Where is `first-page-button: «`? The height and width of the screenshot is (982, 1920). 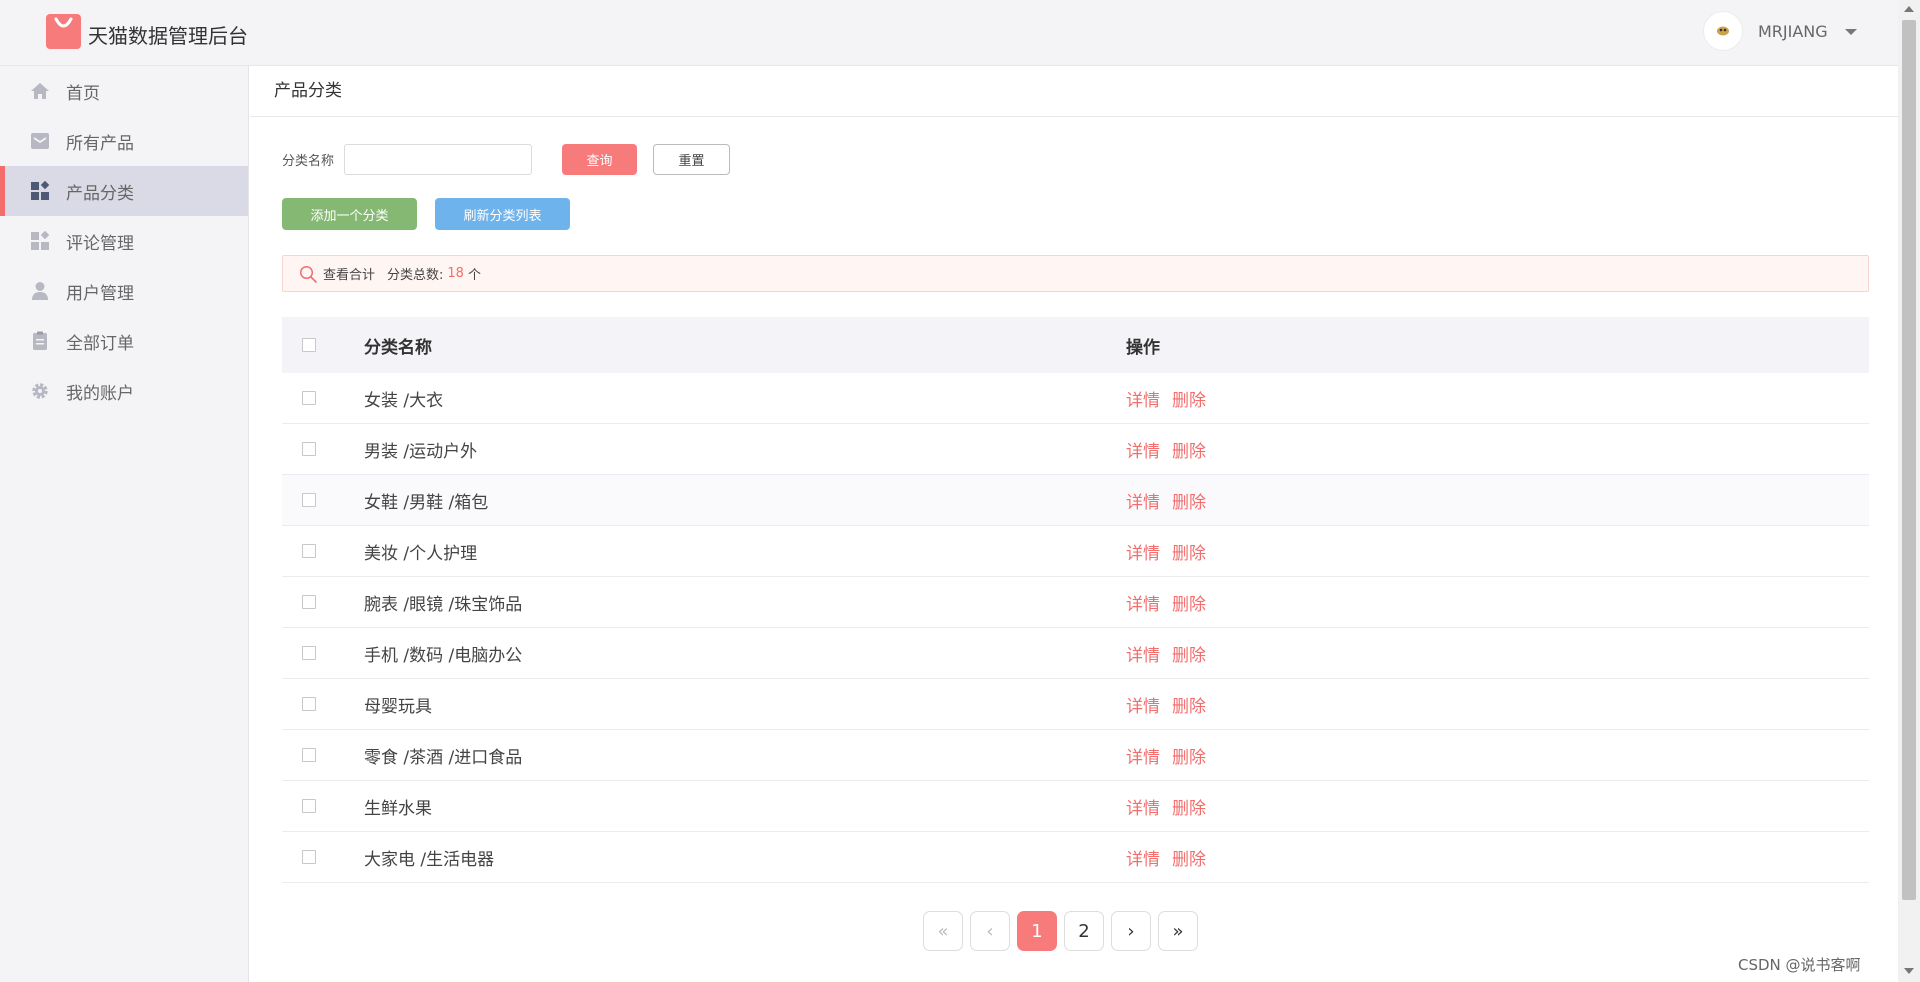 first-page-button: « is located at coordinates (943, 931).